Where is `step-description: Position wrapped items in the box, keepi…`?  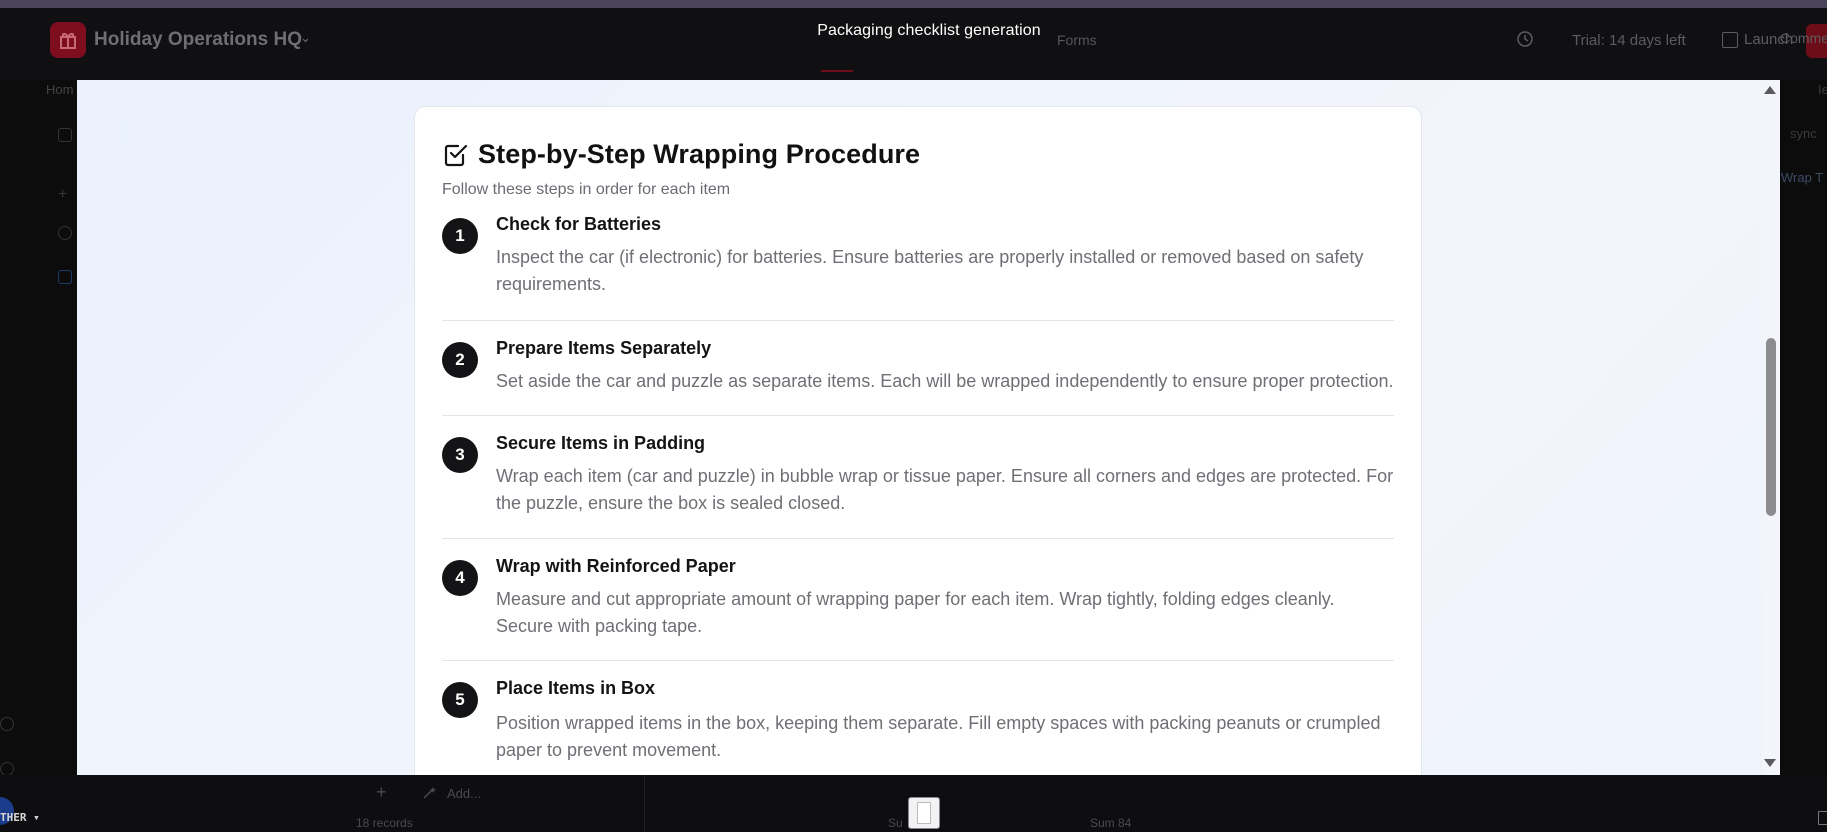 step-description: Position wrapped items in the box, keepi… is located at coordinates (938, 736).